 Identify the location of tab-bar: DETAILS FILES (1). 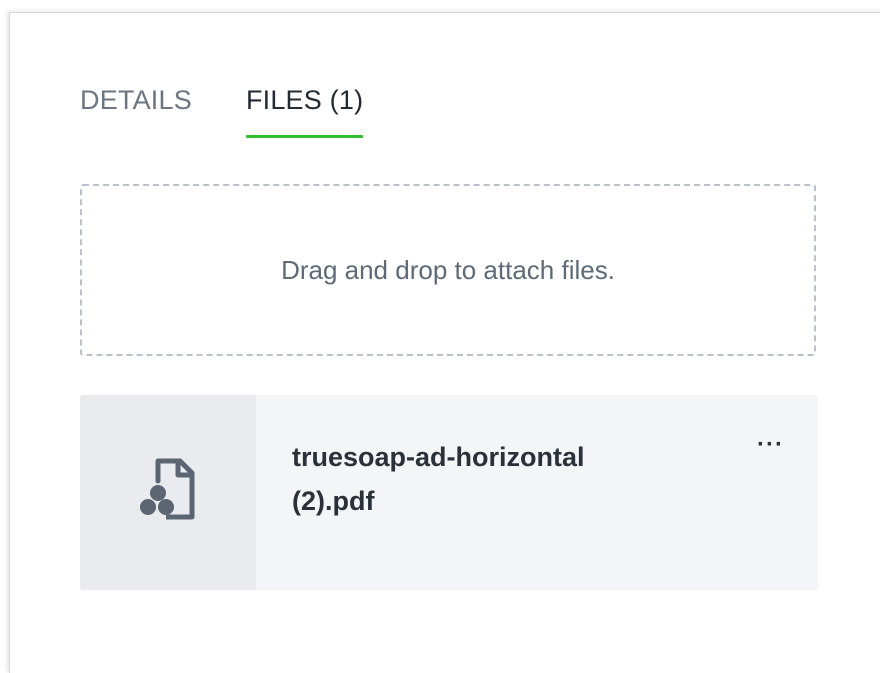
(222, 111).